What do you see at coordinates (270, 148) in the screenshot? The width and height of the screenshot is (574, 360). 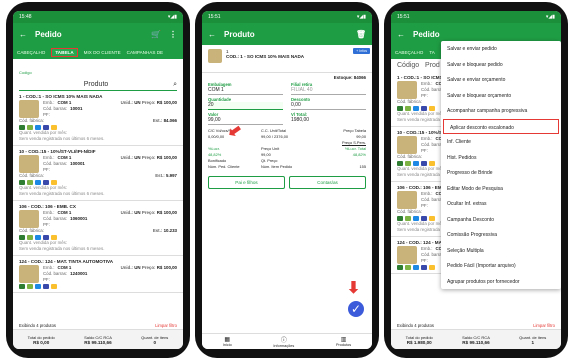 I see `pricing-cell: Preço Unit` at bounding box center [270, 148].